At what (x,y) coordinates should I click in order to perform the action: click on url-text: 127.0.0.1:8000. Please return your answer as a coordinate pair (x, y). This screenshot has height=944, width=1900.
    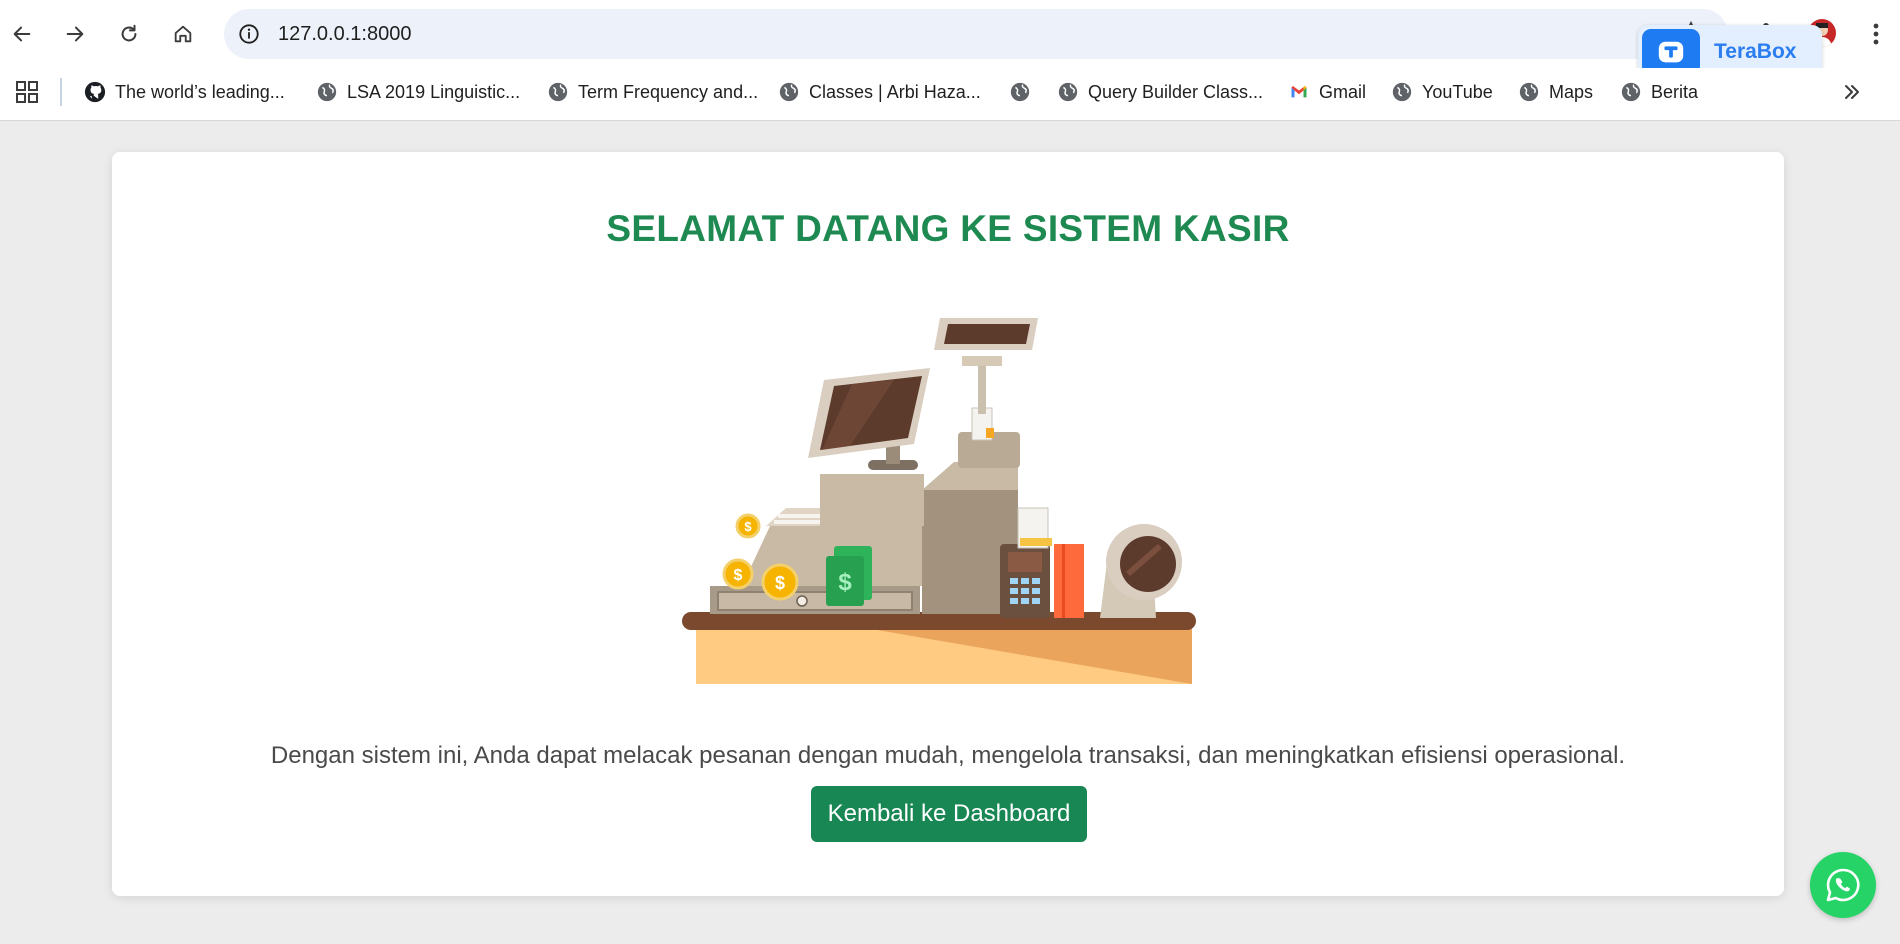
    Looking at the image, I should click on (344, 34).